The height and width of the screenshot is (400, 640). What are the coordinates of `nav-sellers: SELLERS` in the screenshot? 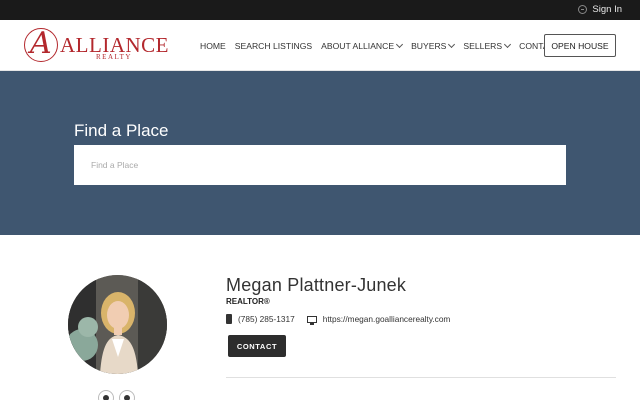 It's located at (487, 45).